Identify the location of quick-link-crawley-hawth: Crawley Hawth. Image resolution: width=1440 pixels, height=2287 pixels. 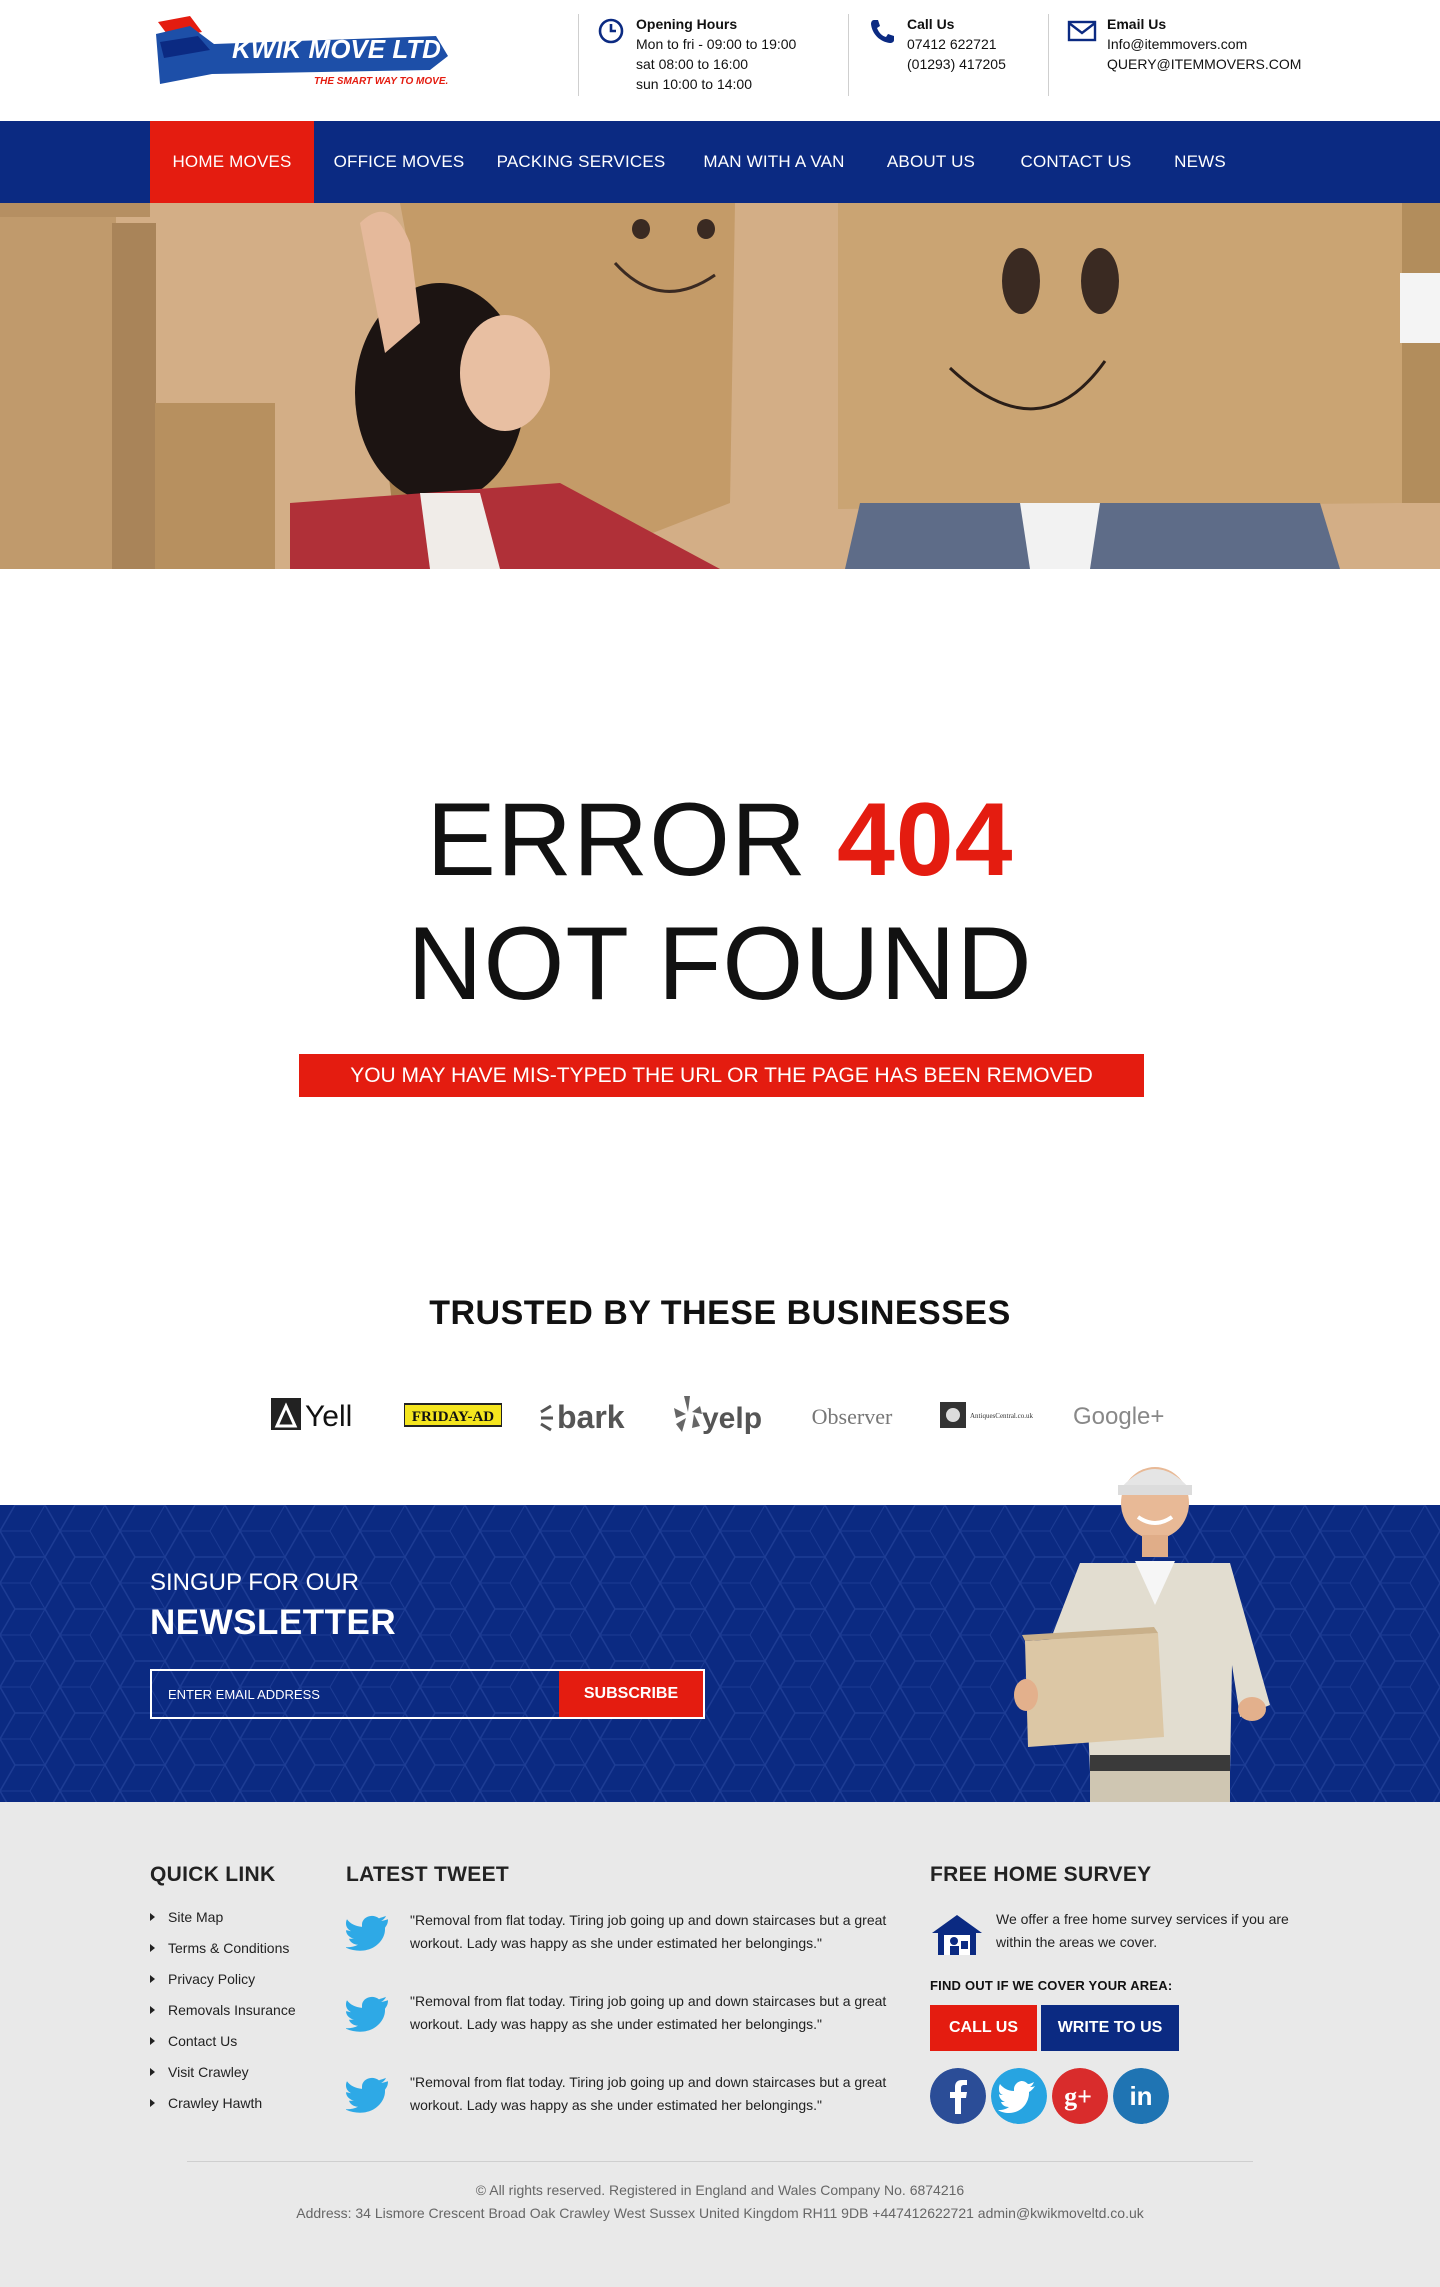
(206, 2103).